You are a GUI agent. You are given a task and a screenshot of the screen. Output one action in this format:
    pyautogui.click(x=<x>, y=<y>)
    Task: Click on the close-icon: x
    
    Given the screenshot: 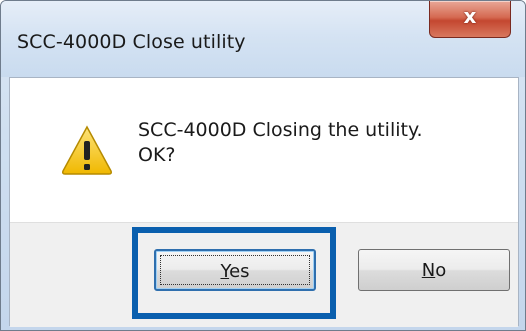 What is the action you would take?
    pyautogui.click(x=470, y=16)
    